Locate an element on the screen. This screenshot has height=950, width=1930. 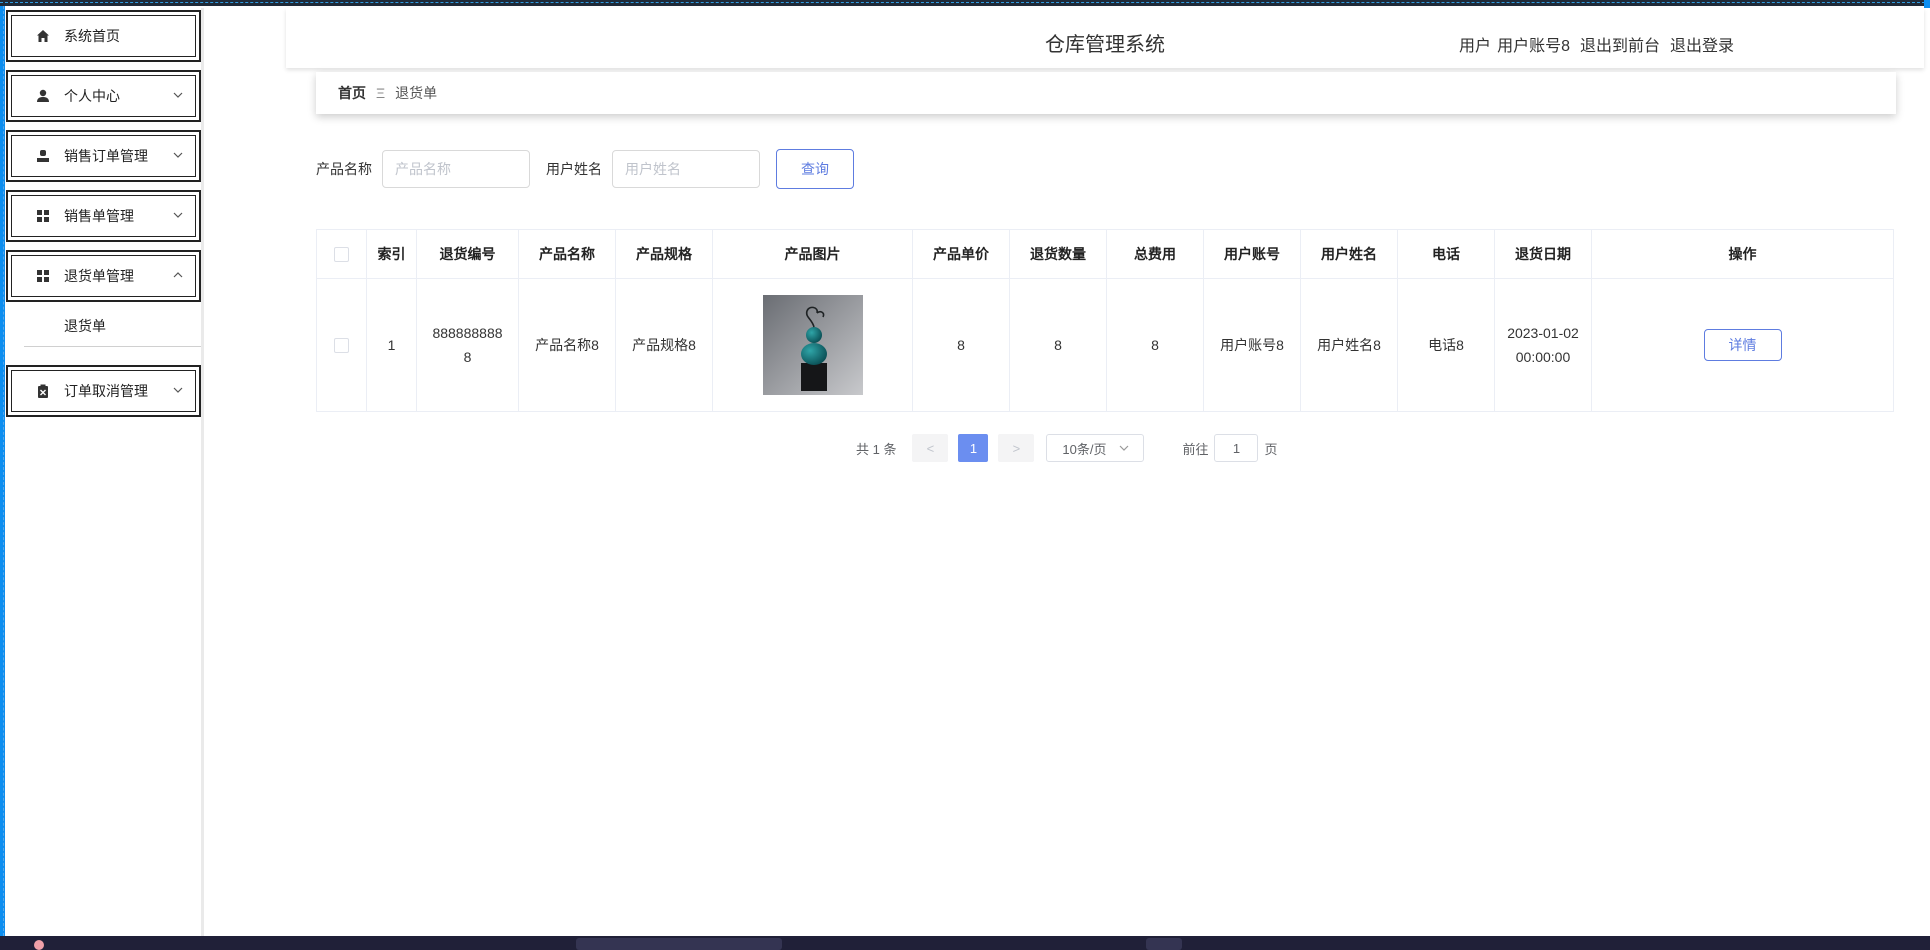
product-name-input is located at coordinates (456, 169).